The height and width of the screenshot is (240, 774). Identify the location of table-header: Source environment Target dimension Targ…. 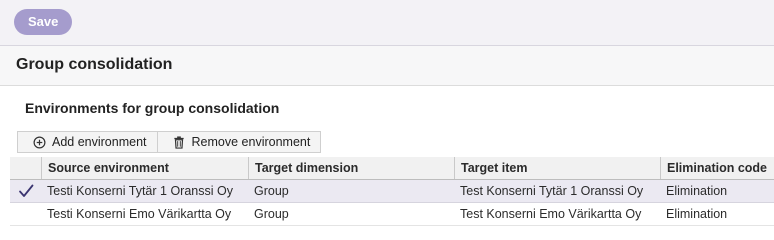
(392, 168).